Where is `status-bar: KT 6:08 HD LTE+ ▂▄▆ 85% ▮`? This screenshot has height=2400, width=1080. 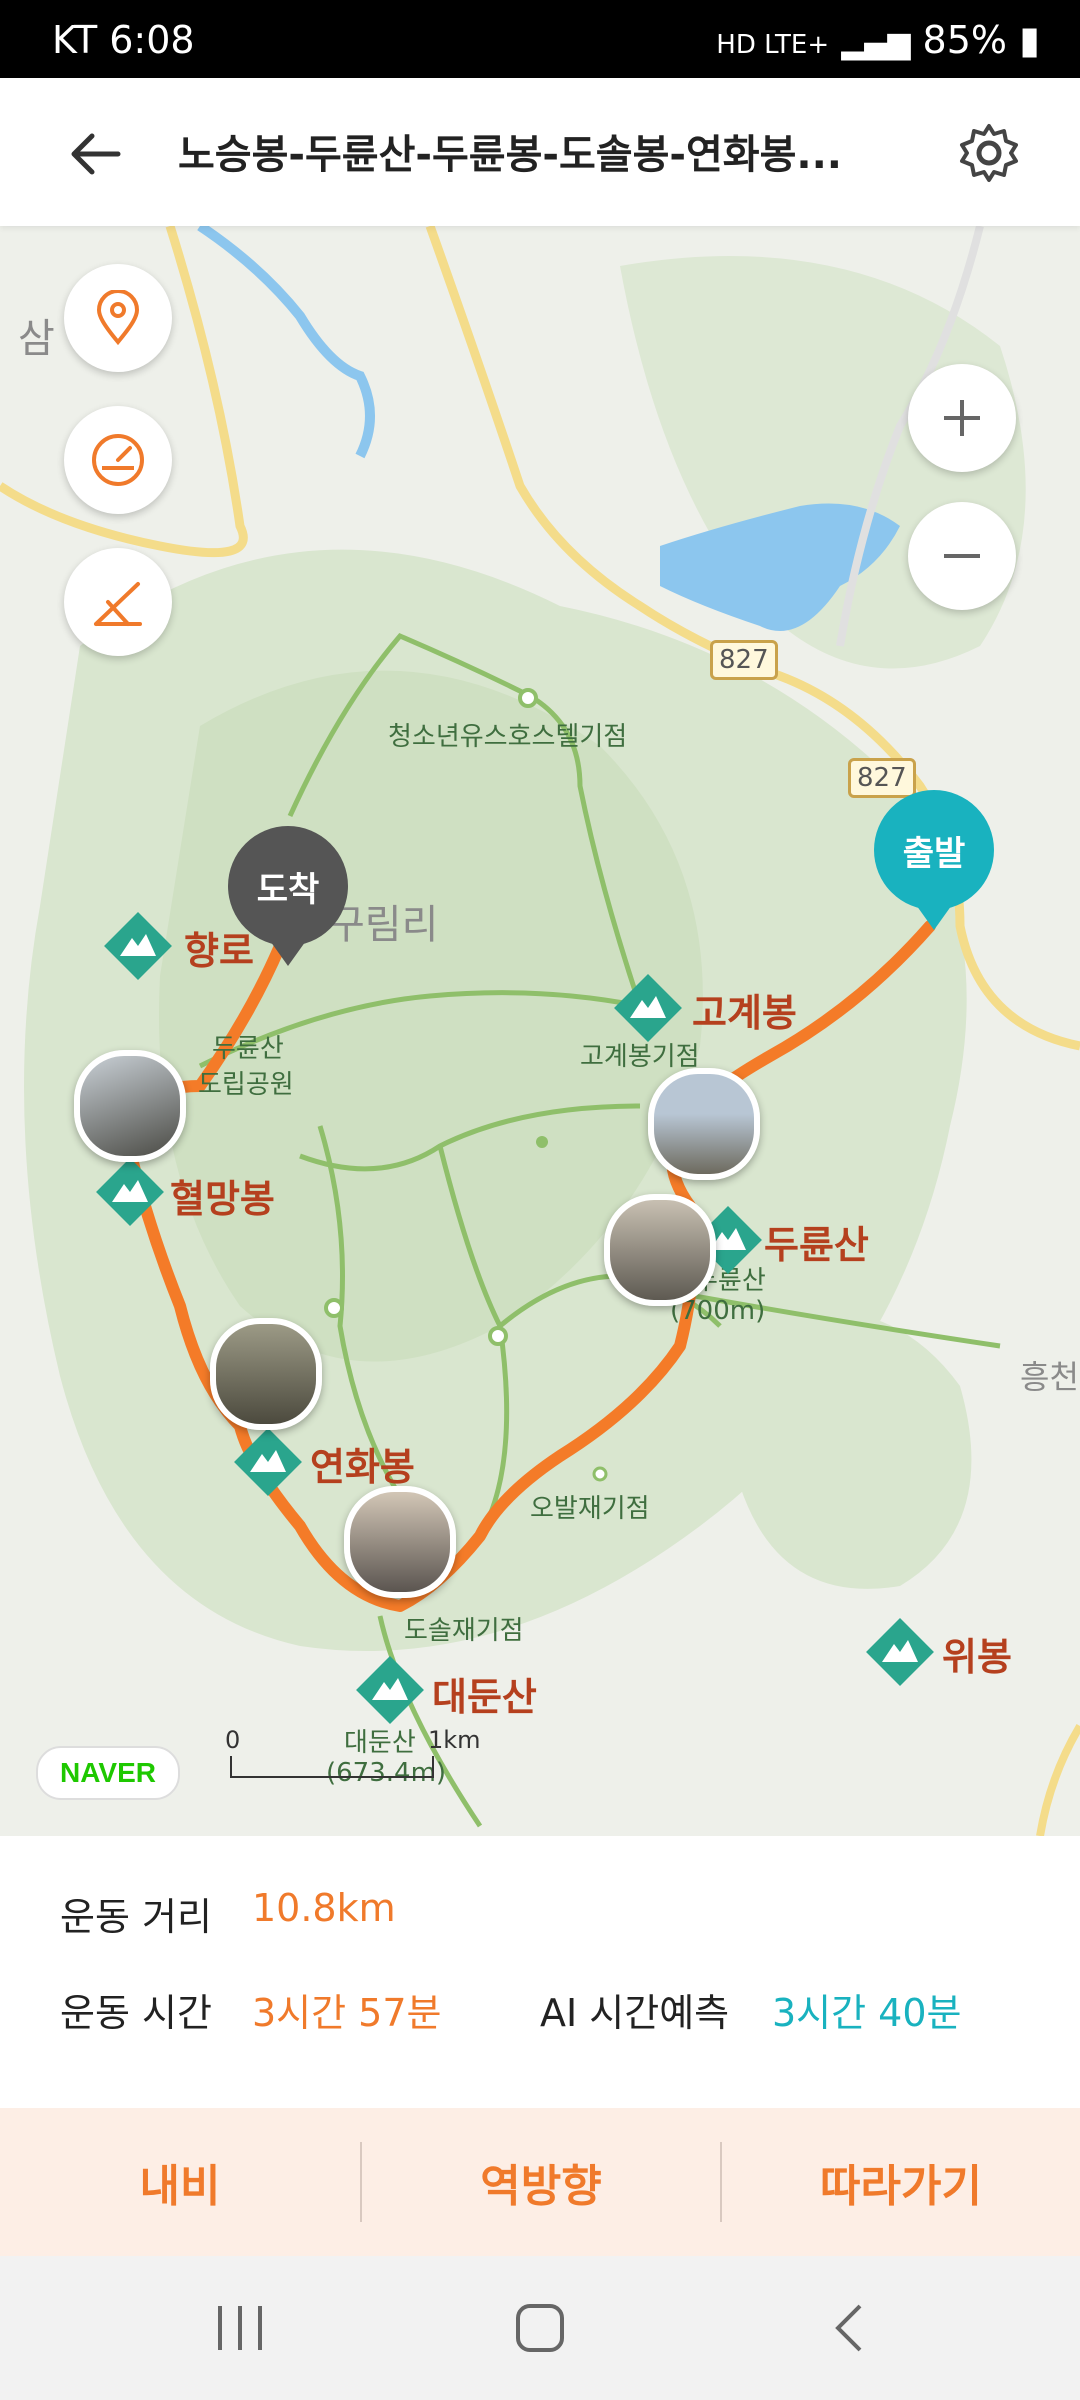
status-bar: KT 6:08 HD LTE+ ▂▄▆ 85% ▮ is located at coordinates (540, 39).